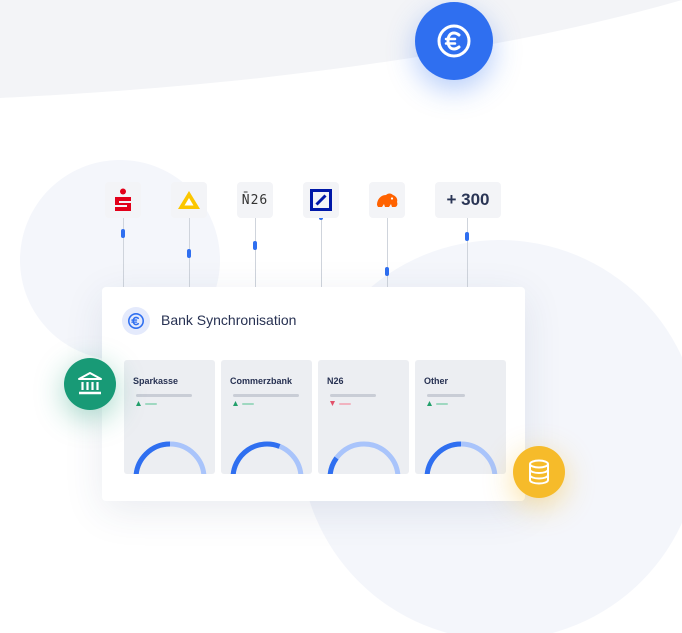 The image size is (682, 633). I want to click on ing-logo, so click(387, 200).